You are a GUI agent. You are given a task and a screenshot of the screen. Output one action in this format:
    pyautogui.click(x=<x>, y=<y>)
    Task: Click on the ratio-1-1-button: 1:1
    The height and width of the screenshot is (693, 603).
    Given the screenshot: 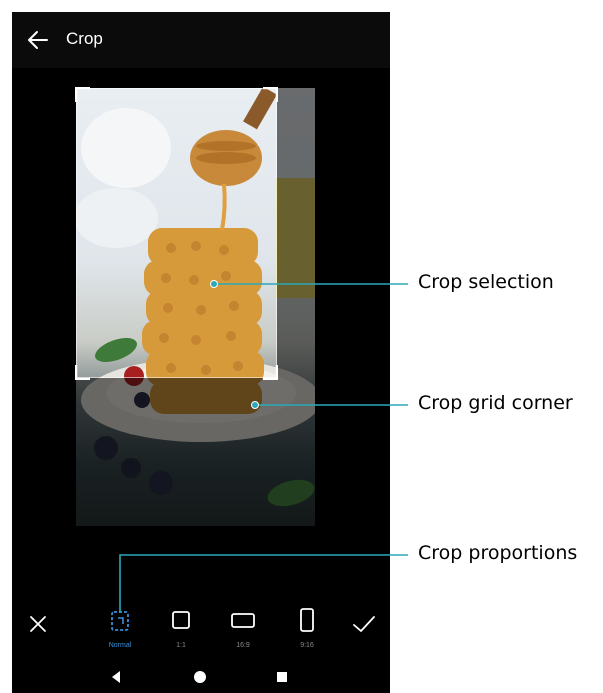 What is the action you would take?
    pyautogui.click(x=181, y=628)
    